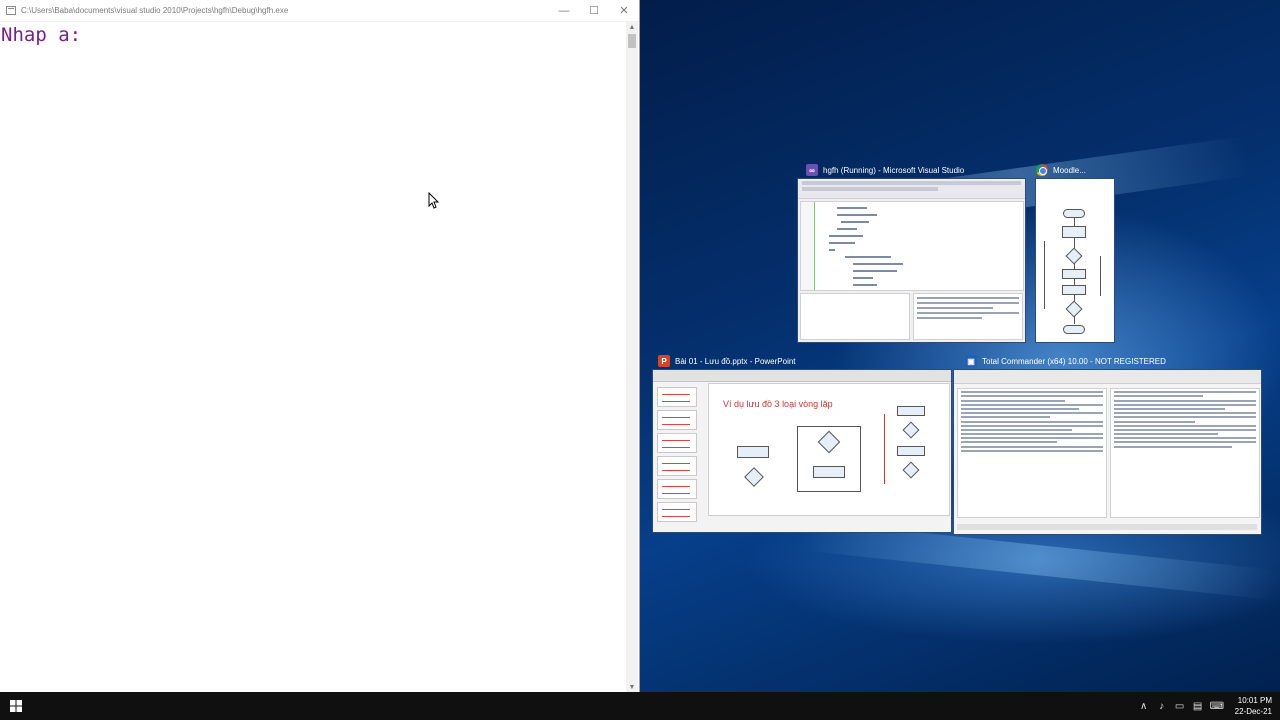 The width and height of the screenshot is (1280, 720). What do you see at coordinates (778, 404) in the screenshot?
I see `slide-title: Ví dụ lưu đồ 3 loại vòng lặp` at bounding box center [778, 404].